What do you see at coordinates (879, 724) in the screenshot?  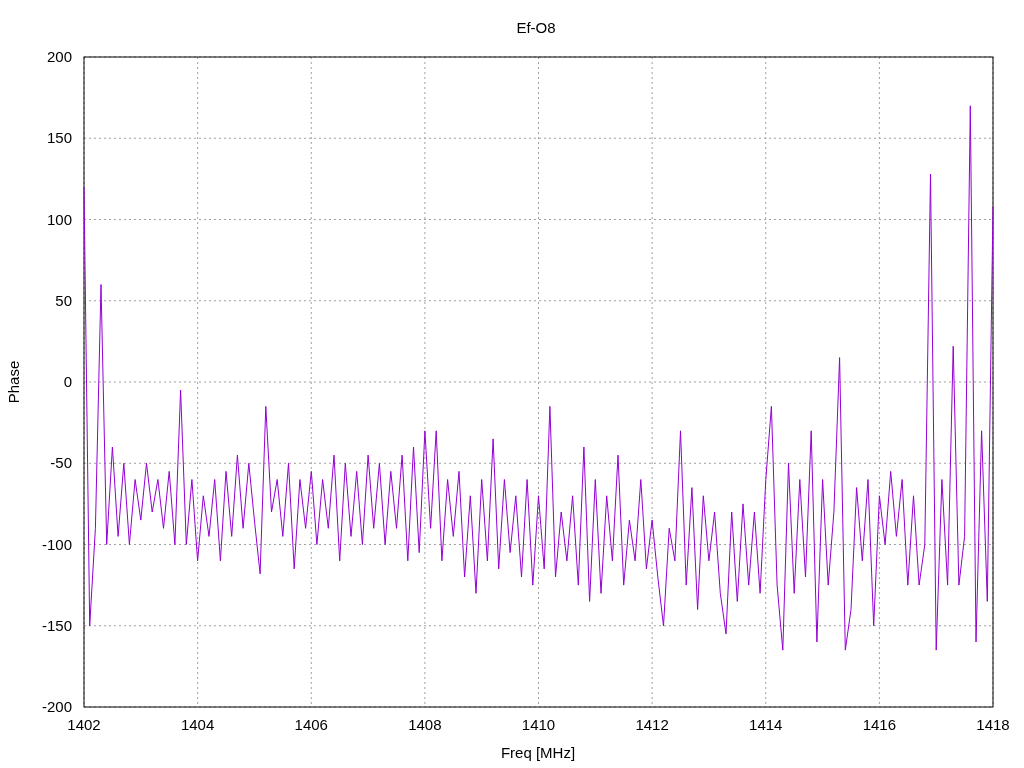 I see `x-tick-label: 1416` at bounding box center [879, 724].